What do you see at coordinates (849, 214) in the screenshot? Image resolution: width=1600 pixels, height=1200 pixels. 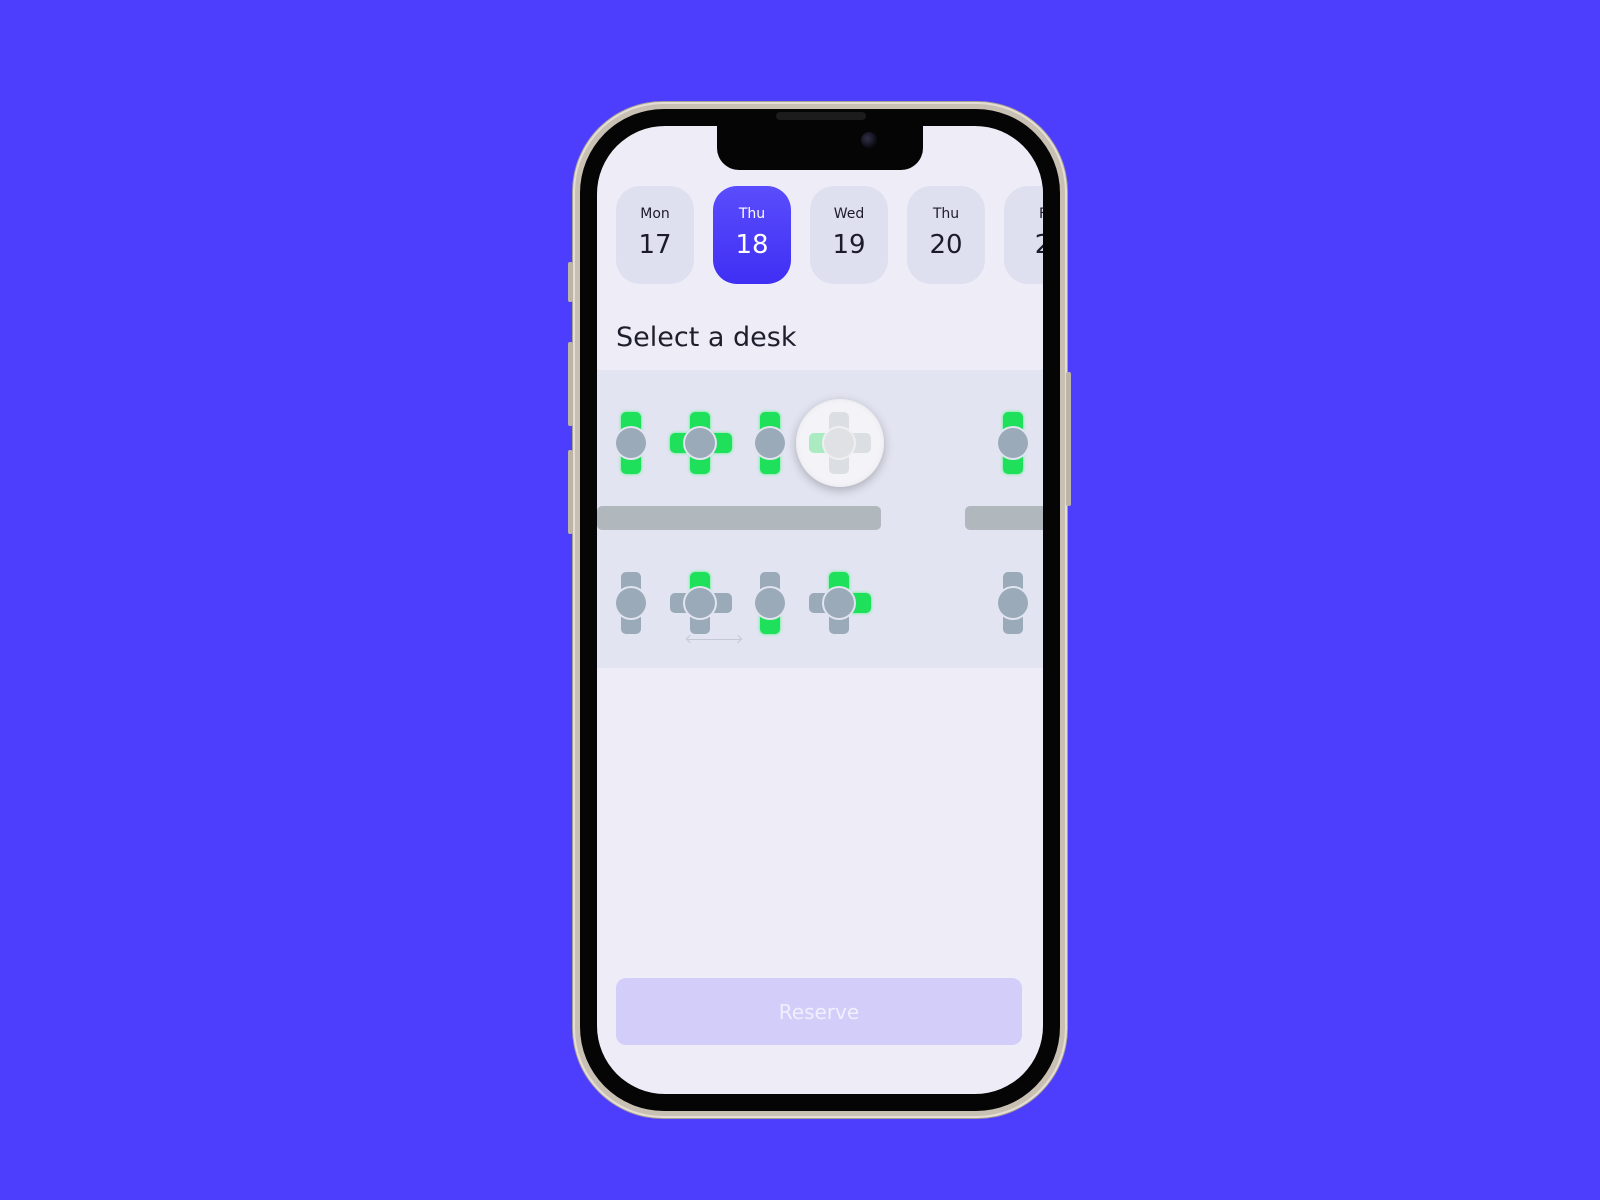 I see `date-weekday: Wed` at bounding box center [849, 214].